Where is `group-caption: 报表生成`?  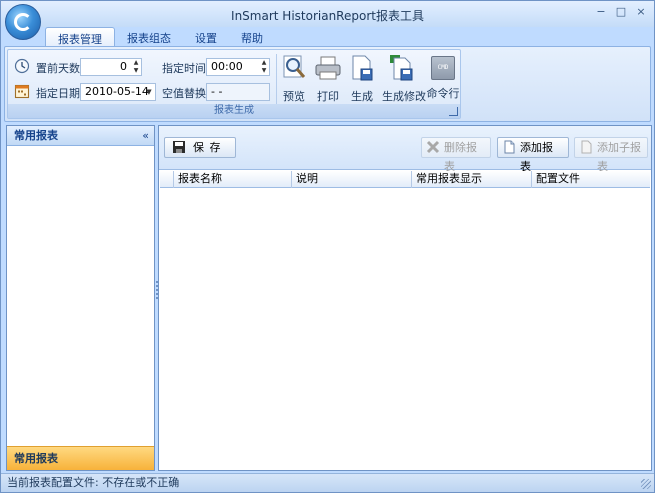
group-caption: 报表生成 is located at coordinates (234, 111).